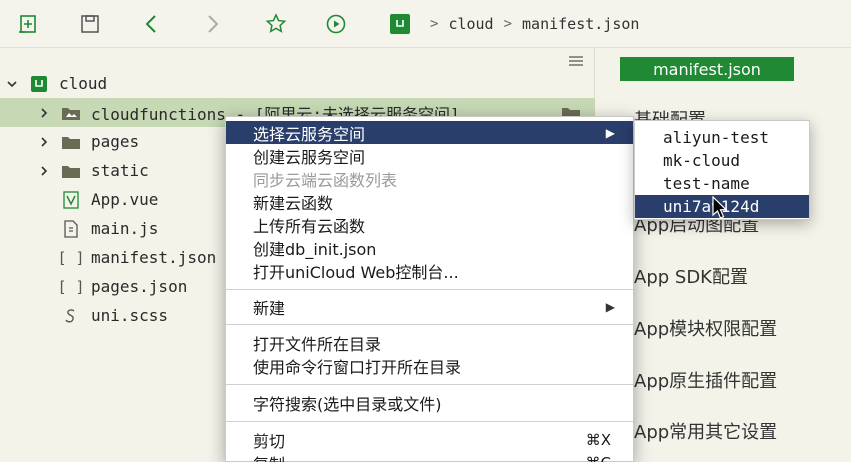  What do you see at coordinates (598, 458) in the screenshot?
I see `shortcut-label: ⌘C` at bounding box center [598, 458].